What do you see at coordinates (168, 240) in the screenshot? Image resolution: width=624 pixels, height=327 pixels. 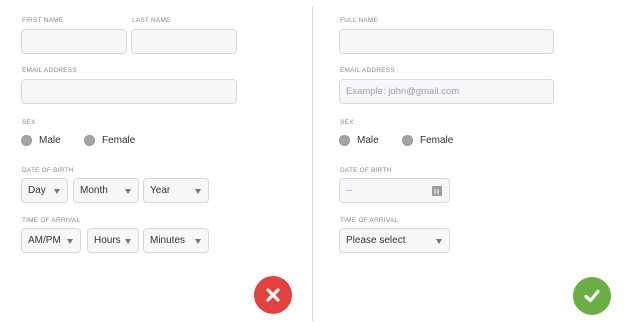 I see `select-value: Minutes` at bounding box center [168, 240].